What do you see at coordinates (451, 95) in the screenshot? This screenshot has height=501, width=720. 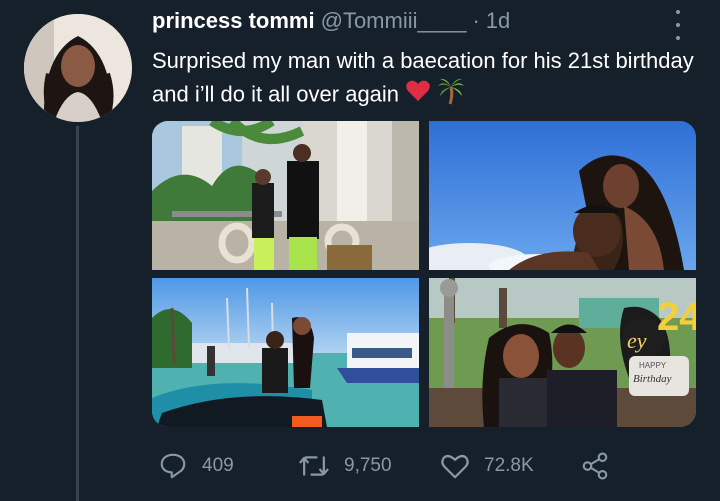 I see `palm-tree-emoji-icon` at bounding box center [451, 95].